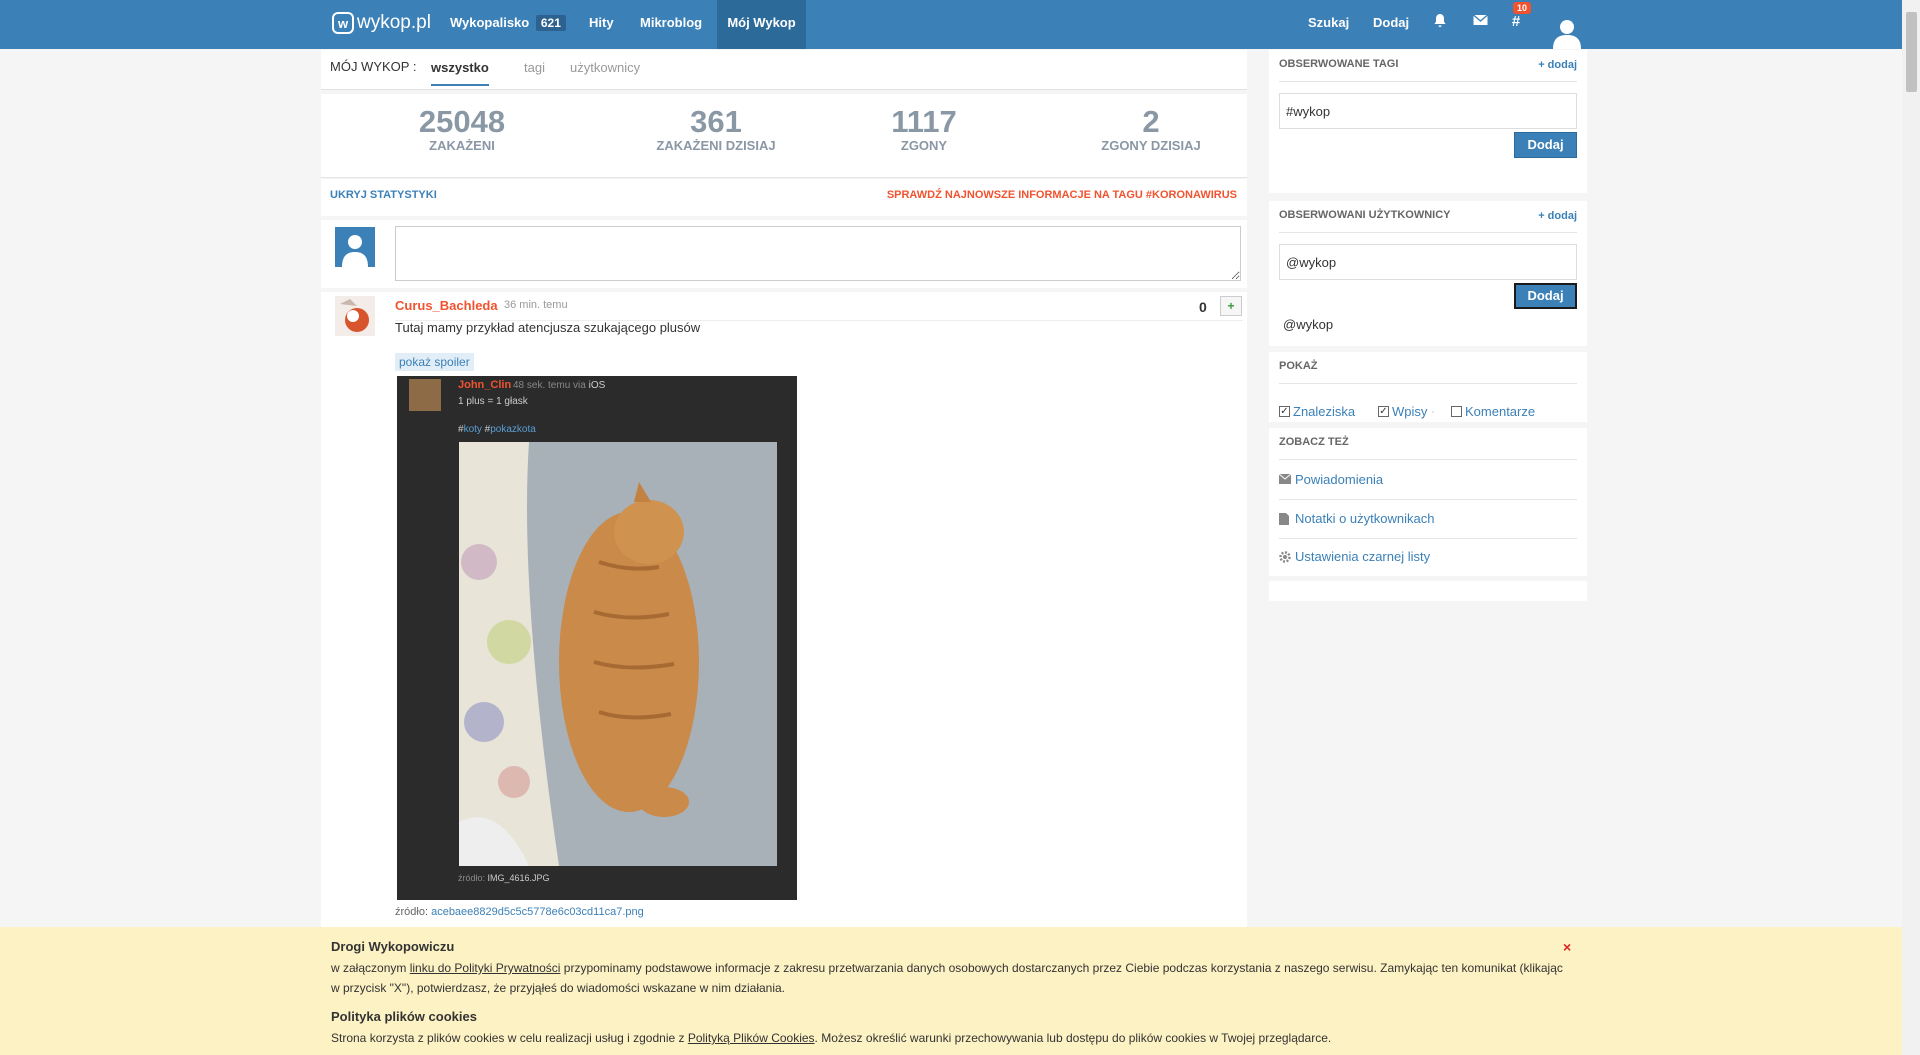  I want to click on show-komentarze-checkbox: Komentarze, so click(1493, 411).